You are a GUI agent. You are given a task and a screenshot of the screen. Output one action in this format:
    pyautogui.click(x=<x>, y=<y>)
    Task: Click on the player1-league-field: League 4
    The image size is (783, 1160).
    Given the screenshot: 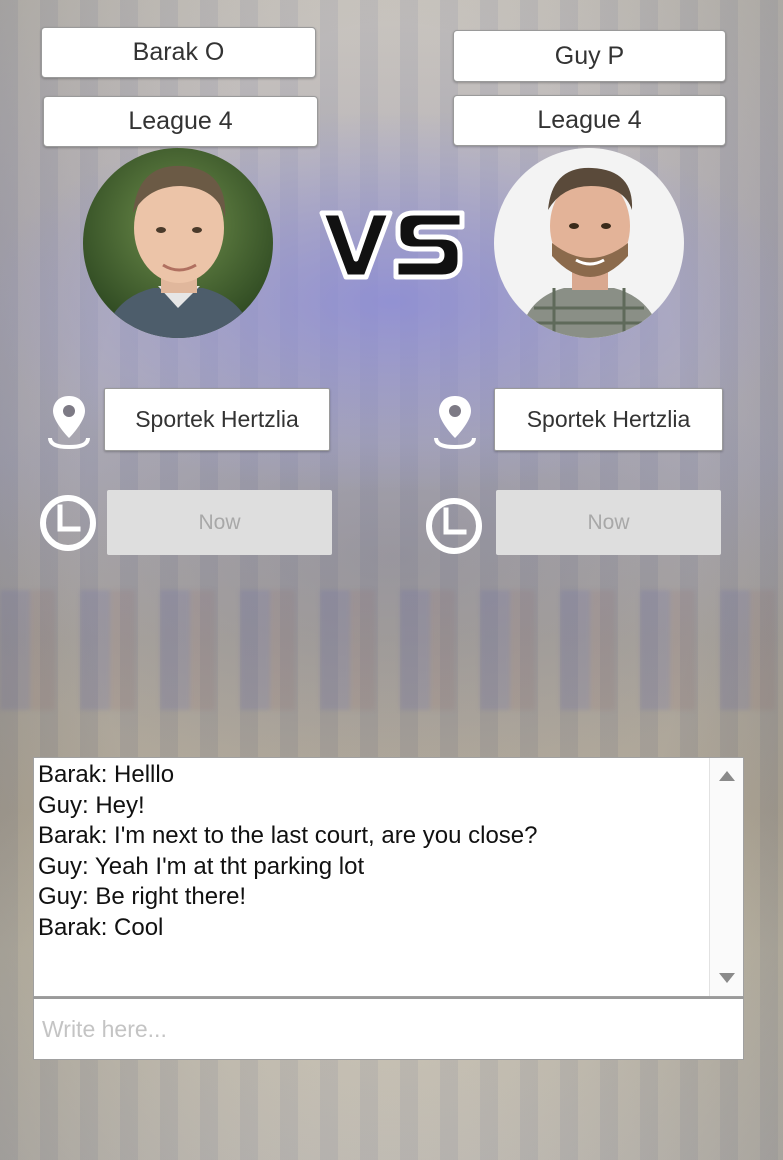 What is the action you would take?
    pyautogui.click(x=180, y=121)
    